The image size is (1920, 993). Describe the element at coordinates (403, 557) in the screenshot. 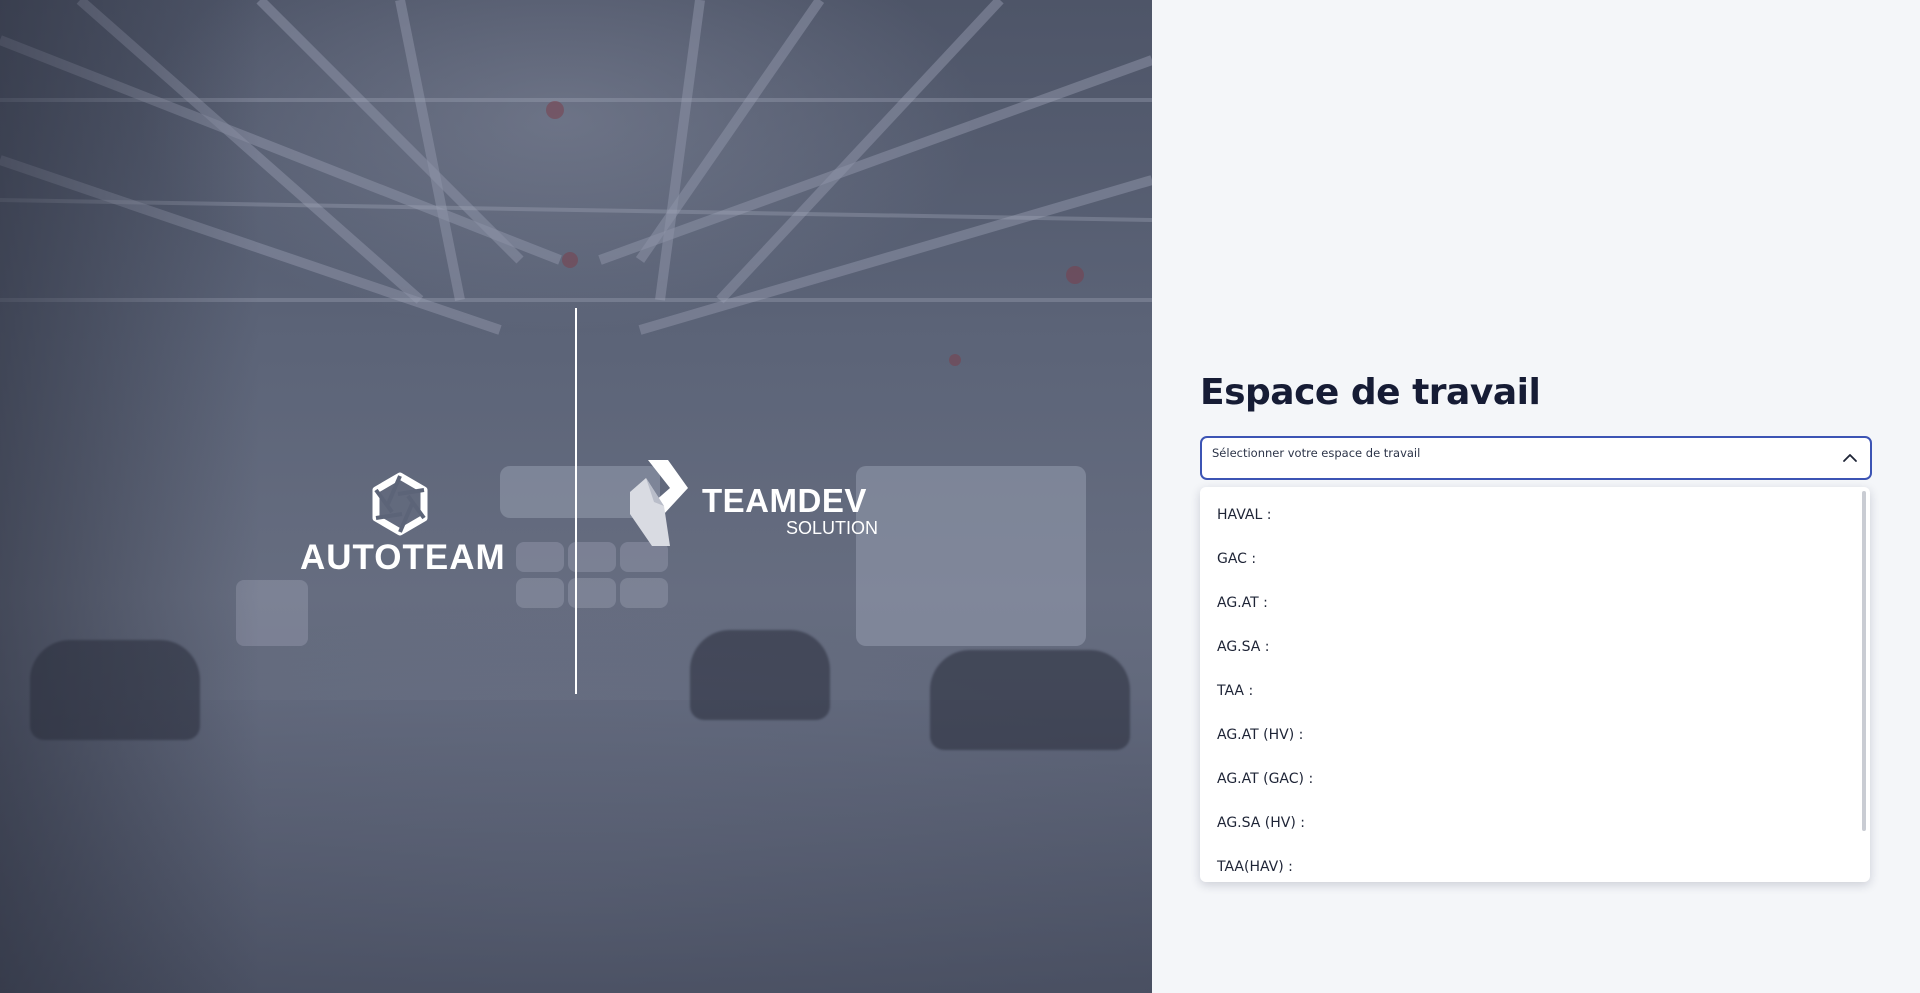

I see `autoteam-wordmark: AUTOTEAM` at that location.